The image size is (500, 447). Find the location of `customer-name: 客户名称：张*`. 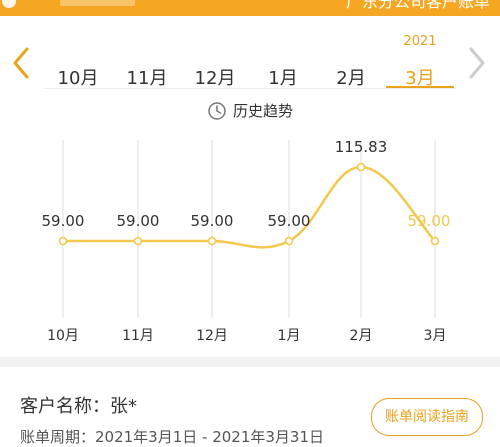

customer-name: 客户名称：张* is located at coordinates (78, 406).